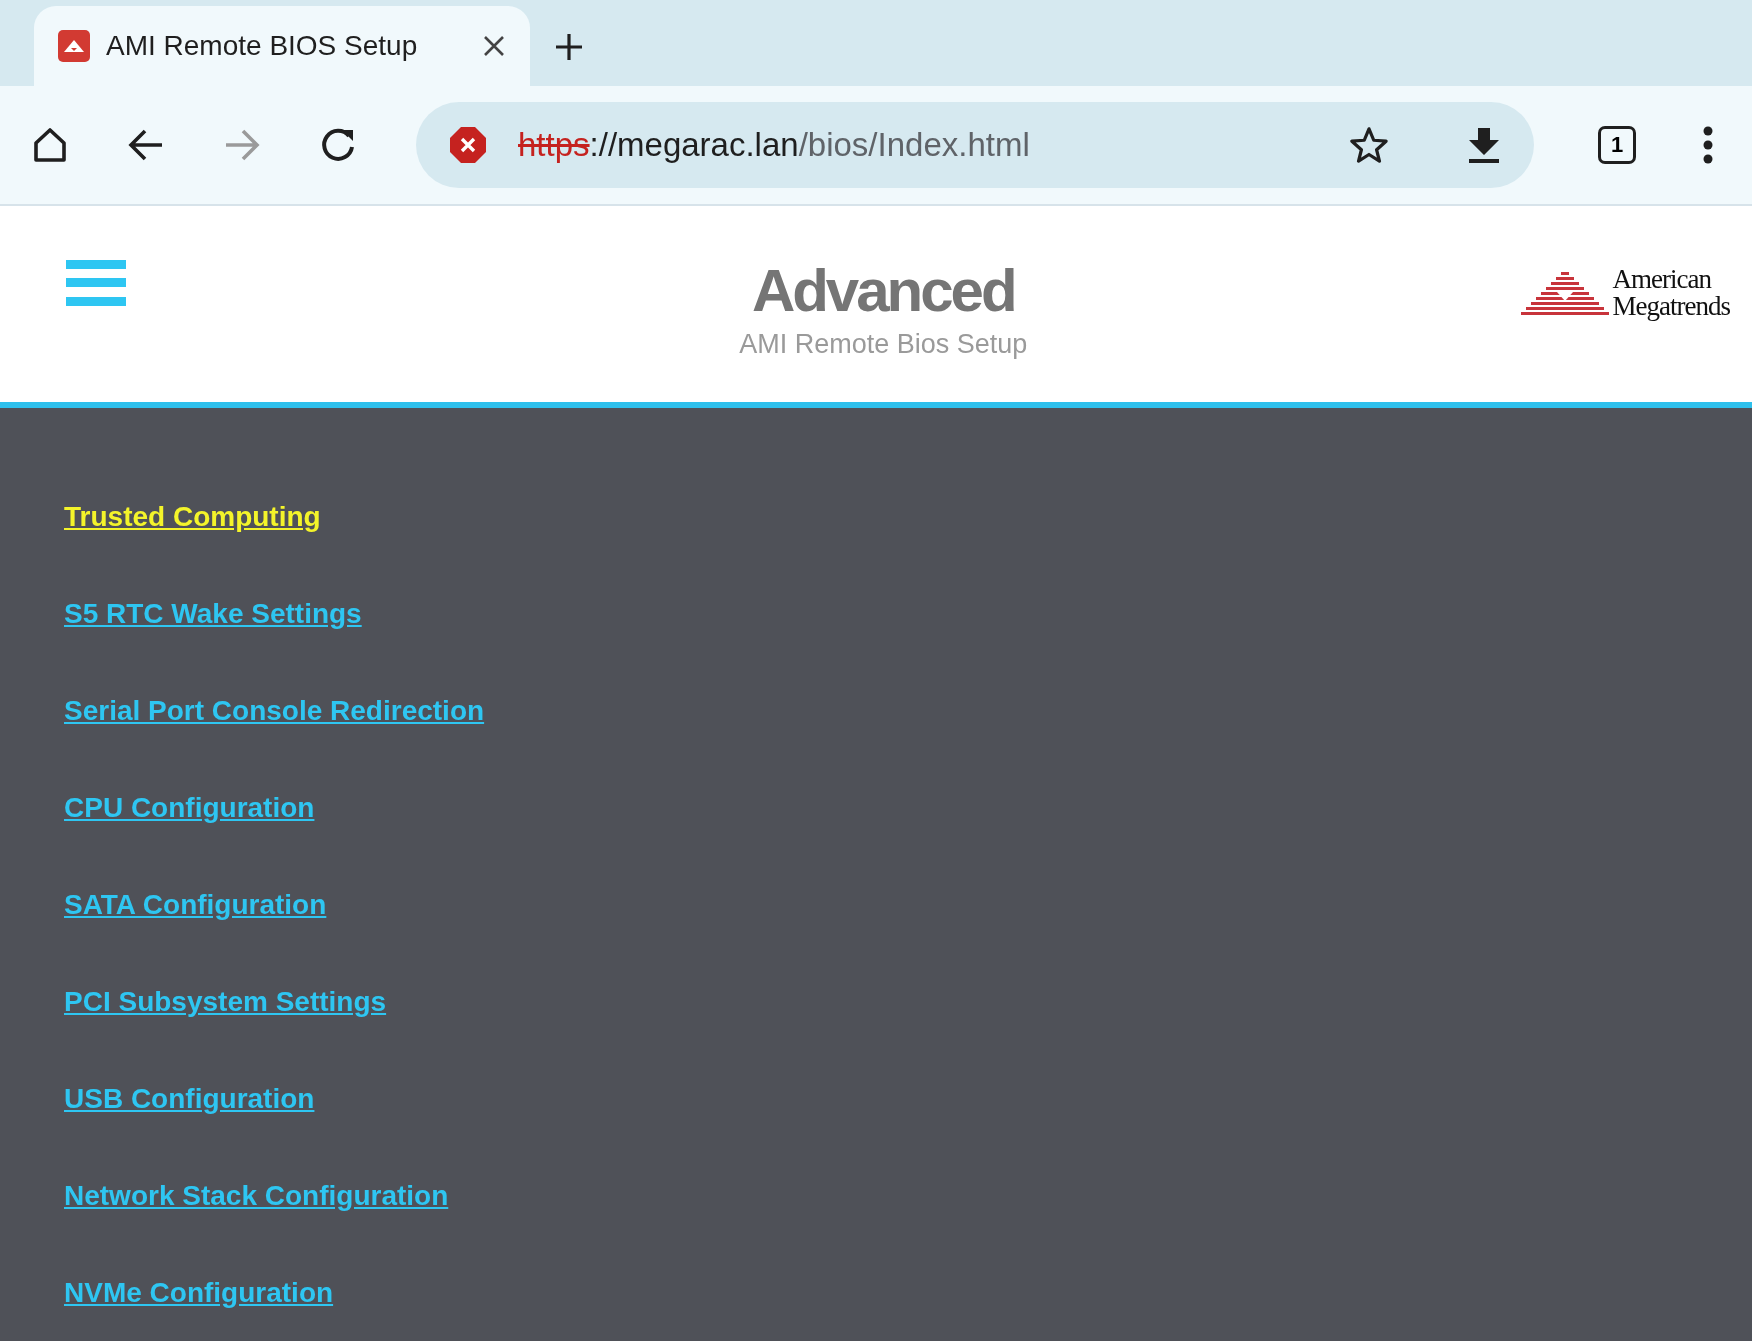 This screenshot has width=1752, height=1341. I want to click on tab-count-button: 1, so click(1617, 145).